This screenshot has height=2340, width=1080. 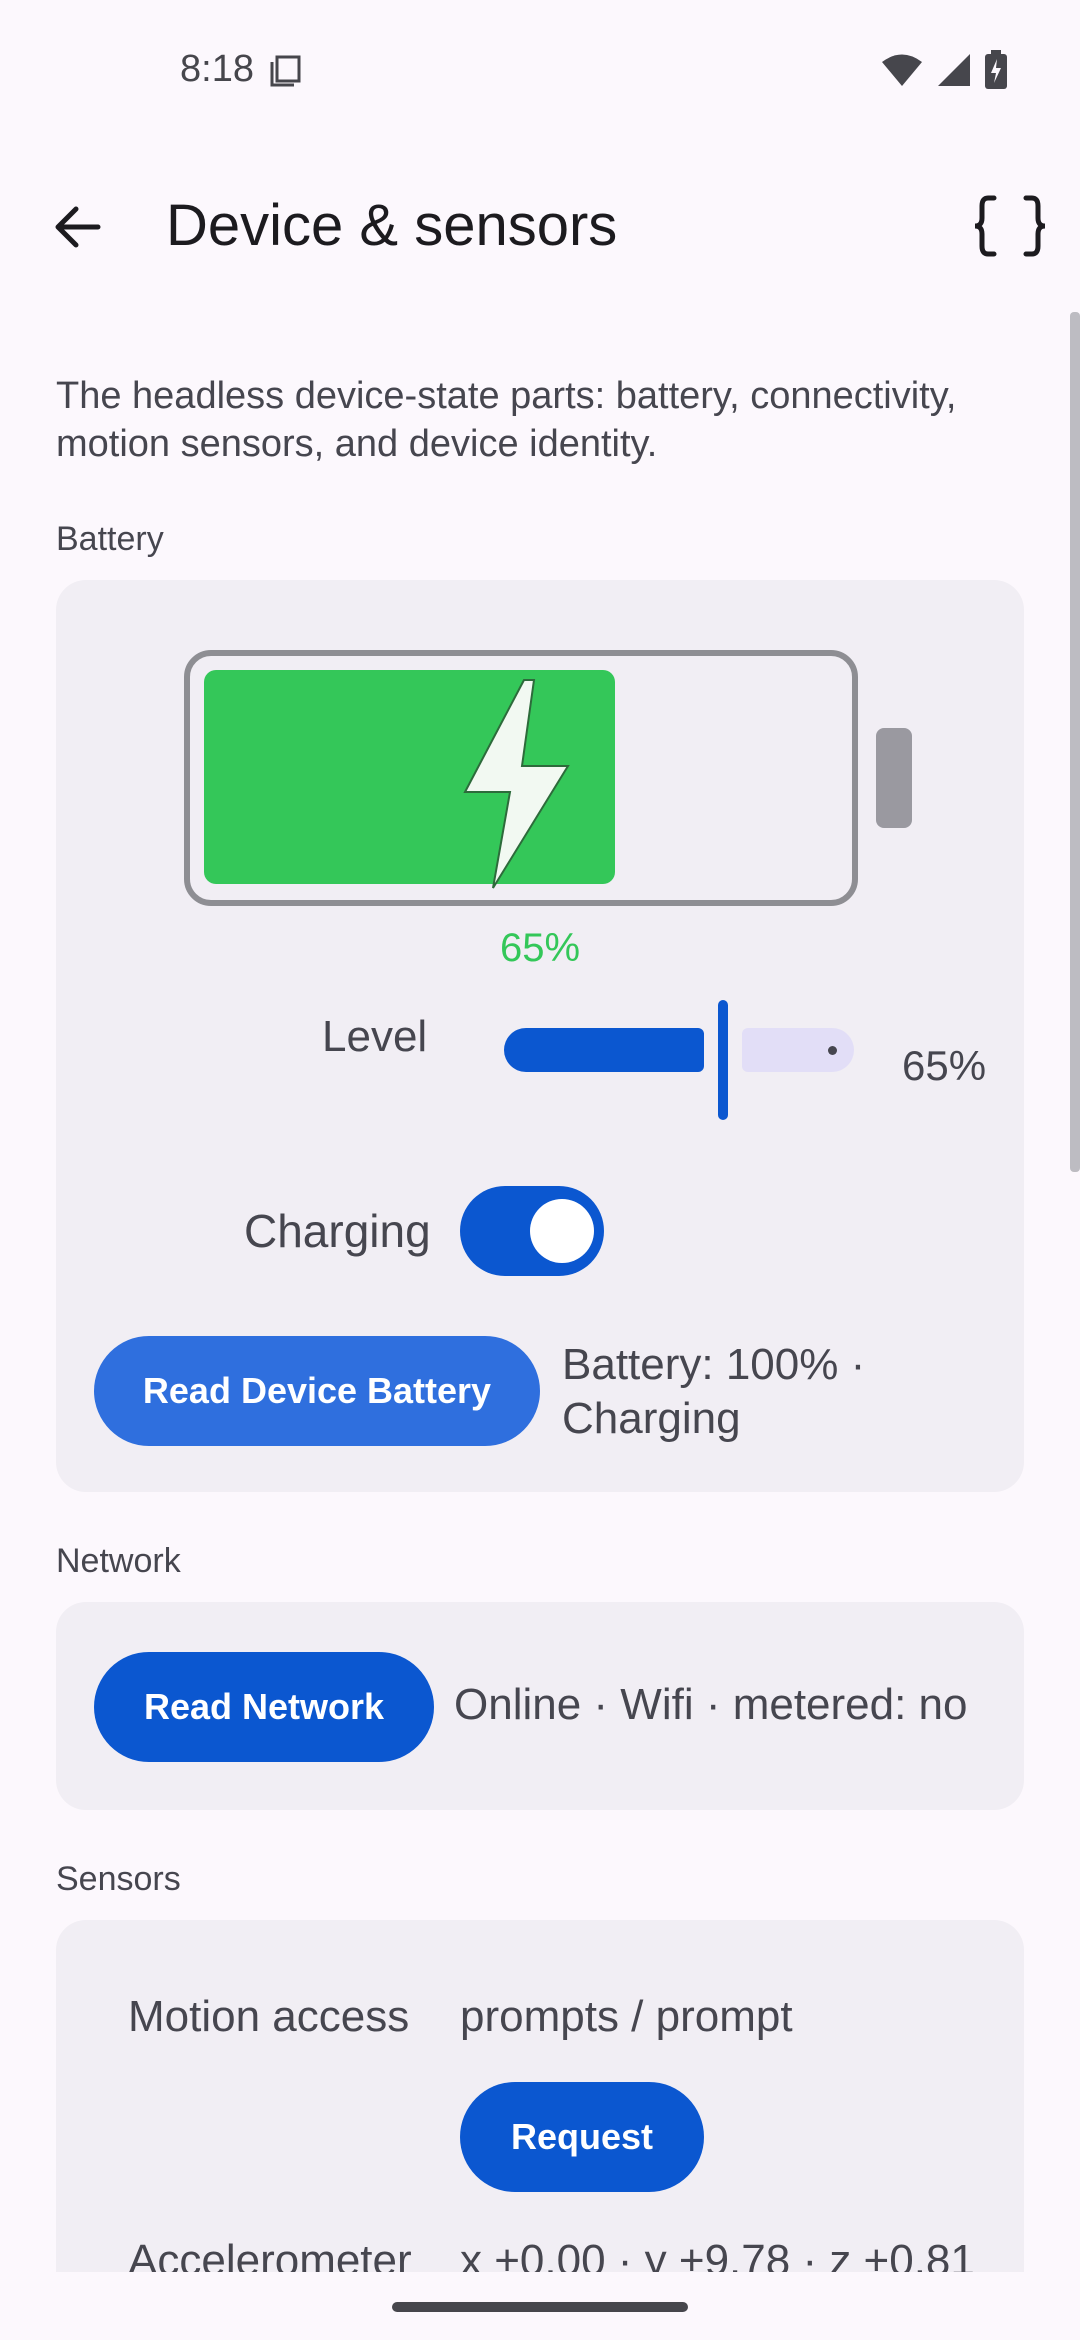 What do you see at coordinates (270, 2254) in the screenshot?
I see `accelerometer-label: Accelerometer` at bounding box center [270, 2254].